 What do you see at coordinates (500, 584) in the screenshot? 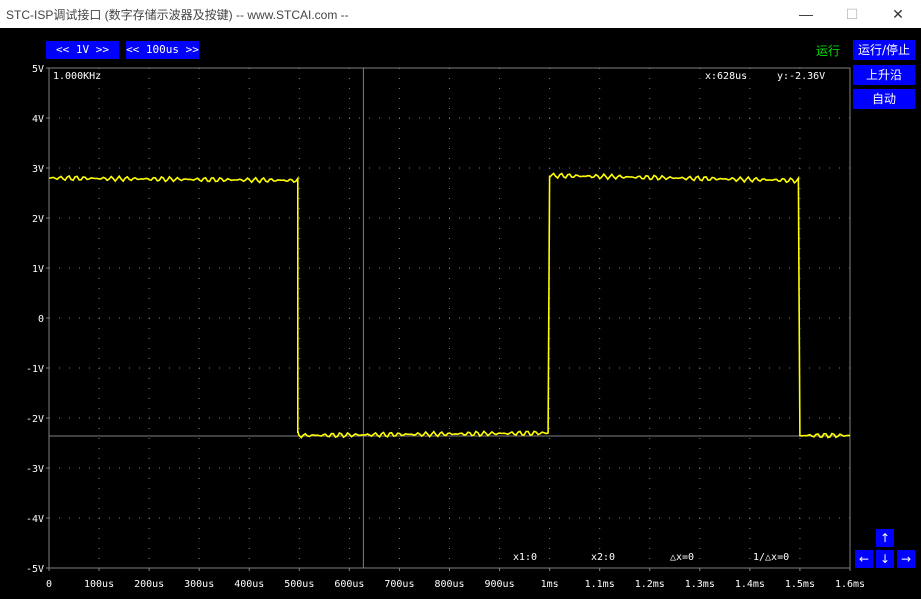
I see `x-tick-label: 900us` at bounding box center [500, 584].